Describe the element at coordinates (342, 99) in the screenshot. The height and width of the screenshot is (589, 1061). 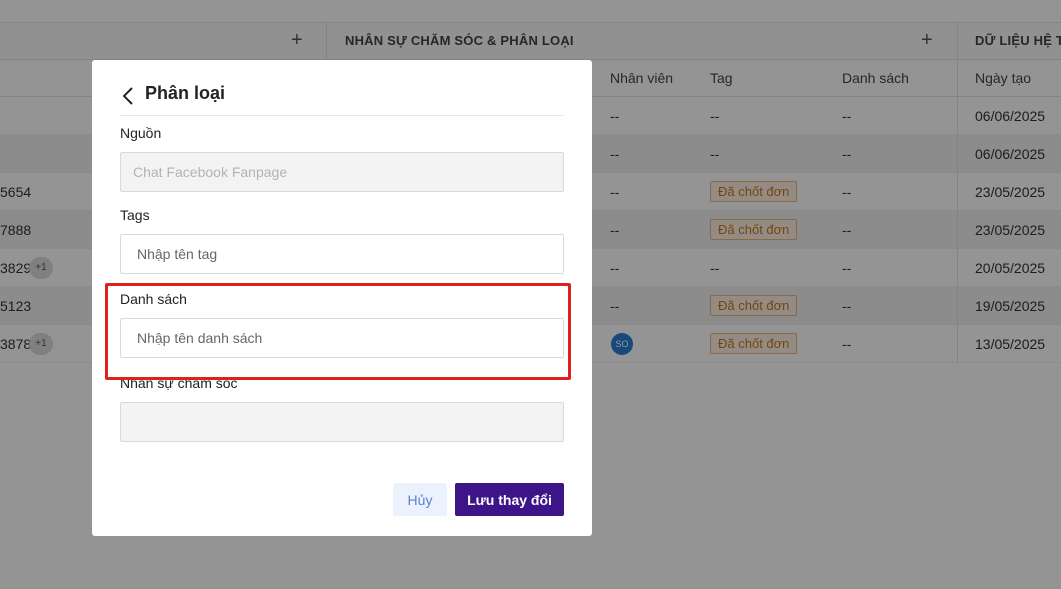
I see `dialog-header: Phân loại` at that location.